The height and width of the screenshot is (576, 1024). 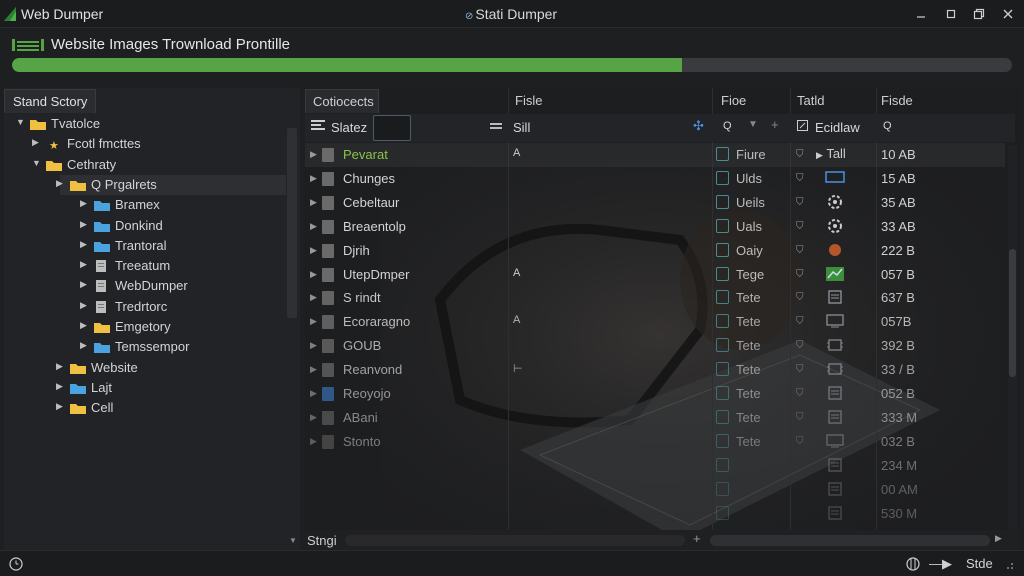 What do you see at coordinates (655, 490) in the screenshot?
I see `table-row: 00 AM` at bounding box center [655, 490].